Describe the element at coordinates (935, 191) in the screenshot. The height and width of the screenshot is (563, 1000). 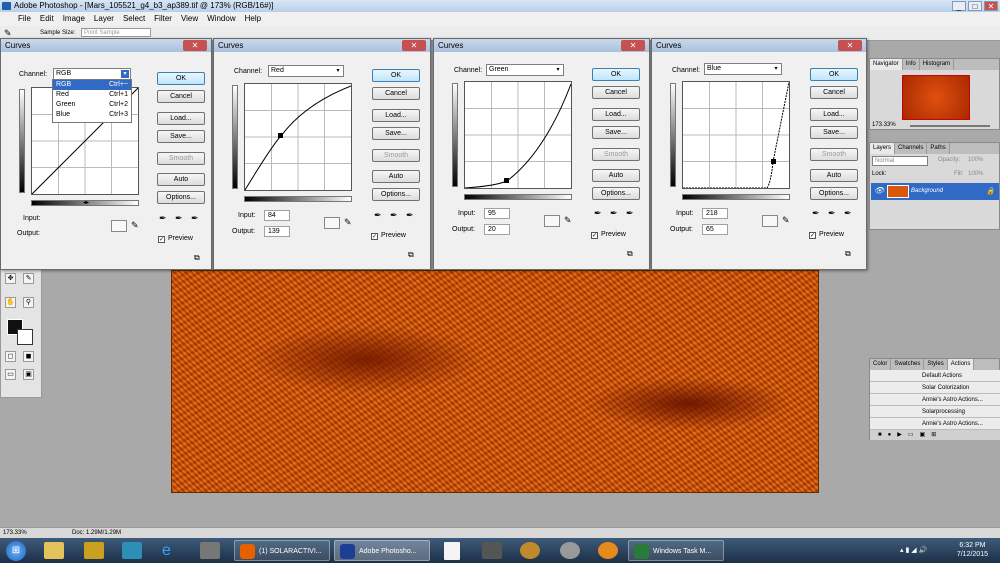
I see `layer-row-background: 👁 Background 🔒` at that location.